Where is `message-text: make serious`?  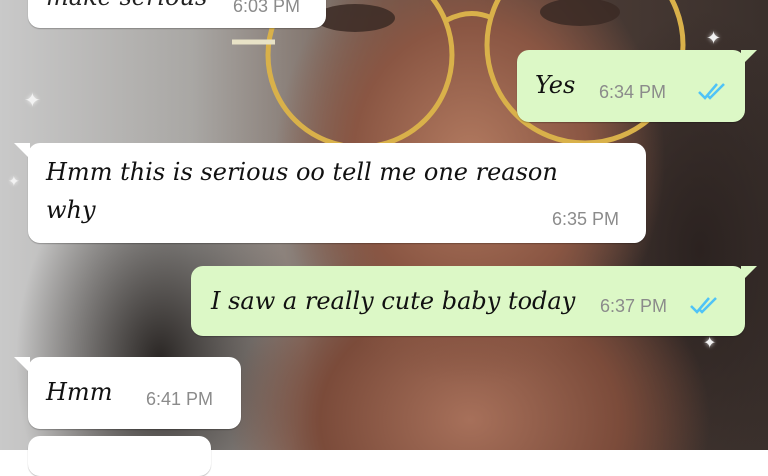
message-text: make serious is located at coordinates (126, 7).